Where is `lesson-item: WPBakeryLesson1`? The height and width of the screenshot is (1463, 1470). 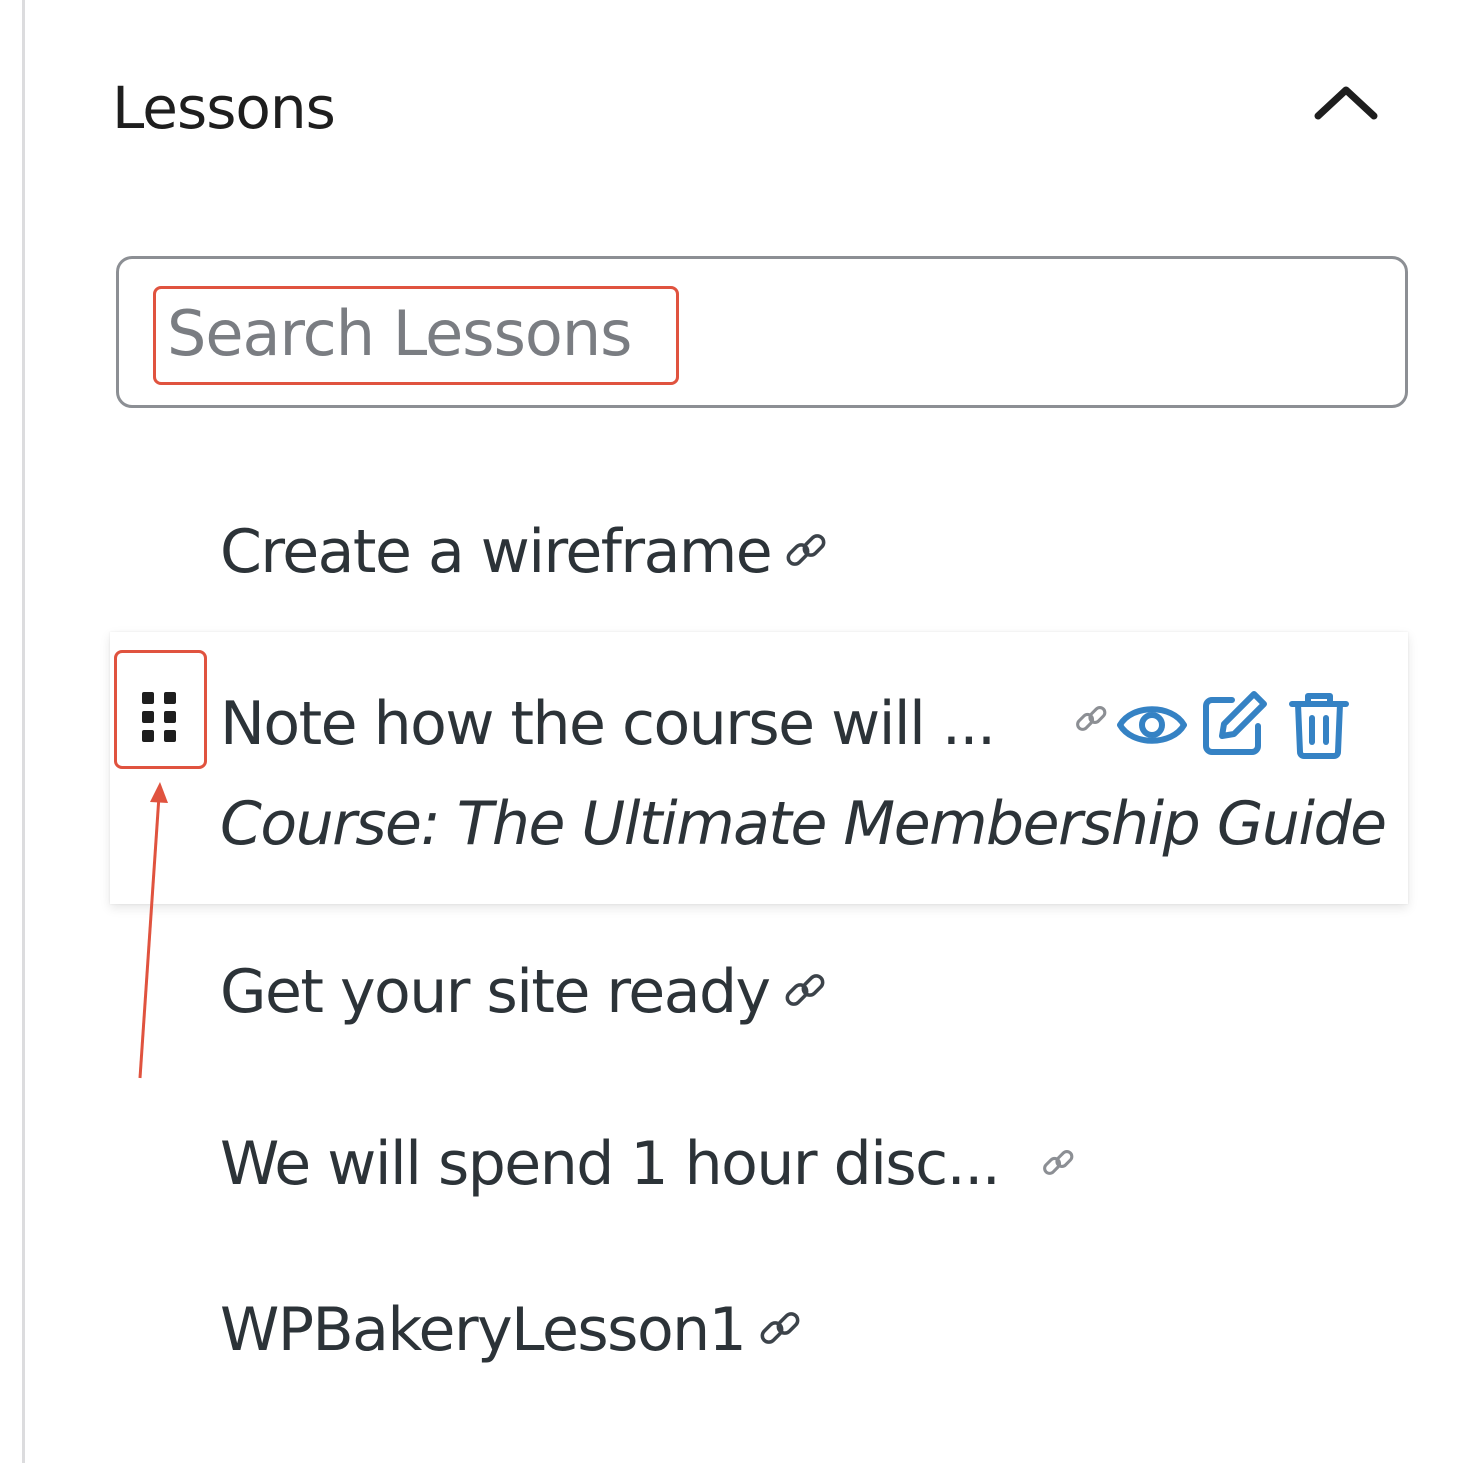
lesson-item: WPBakeryLesson1 is located at coordinates (513, 1330).